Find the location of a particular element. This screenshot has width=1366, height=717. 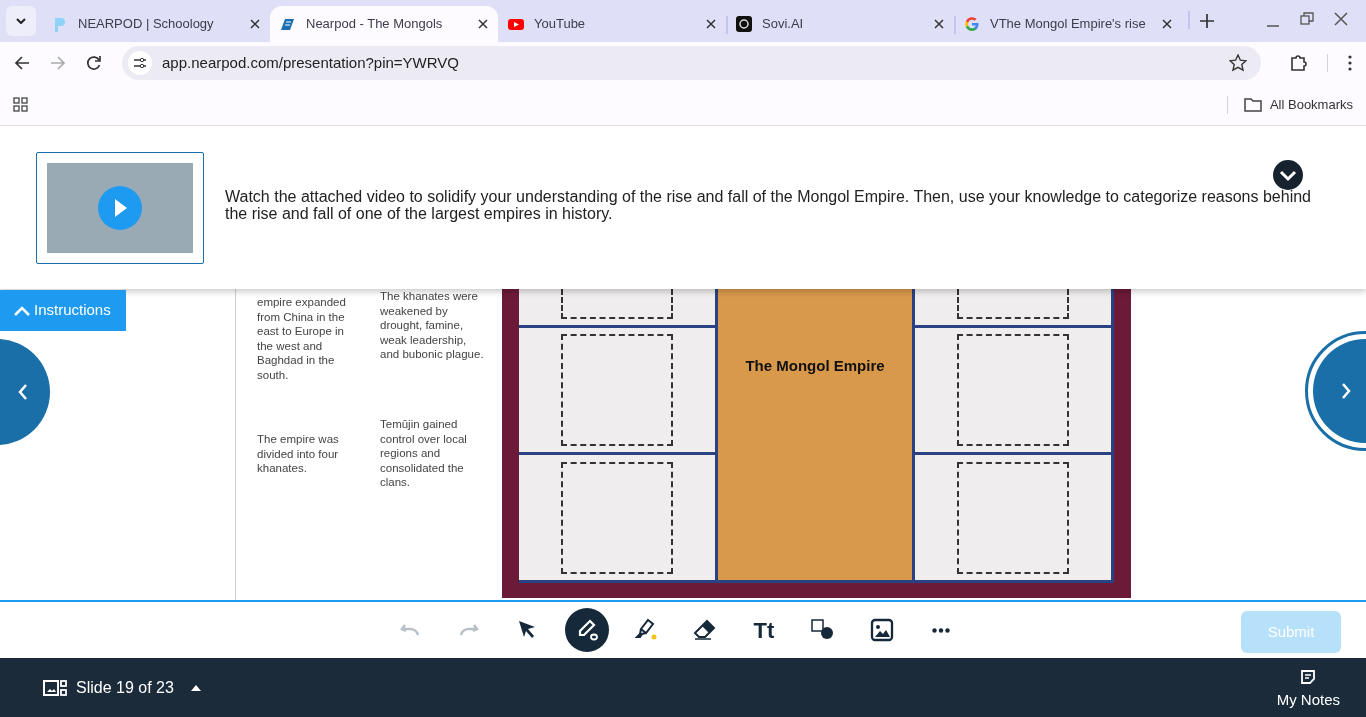

restore-icon is located at coordinates (1307, 19).